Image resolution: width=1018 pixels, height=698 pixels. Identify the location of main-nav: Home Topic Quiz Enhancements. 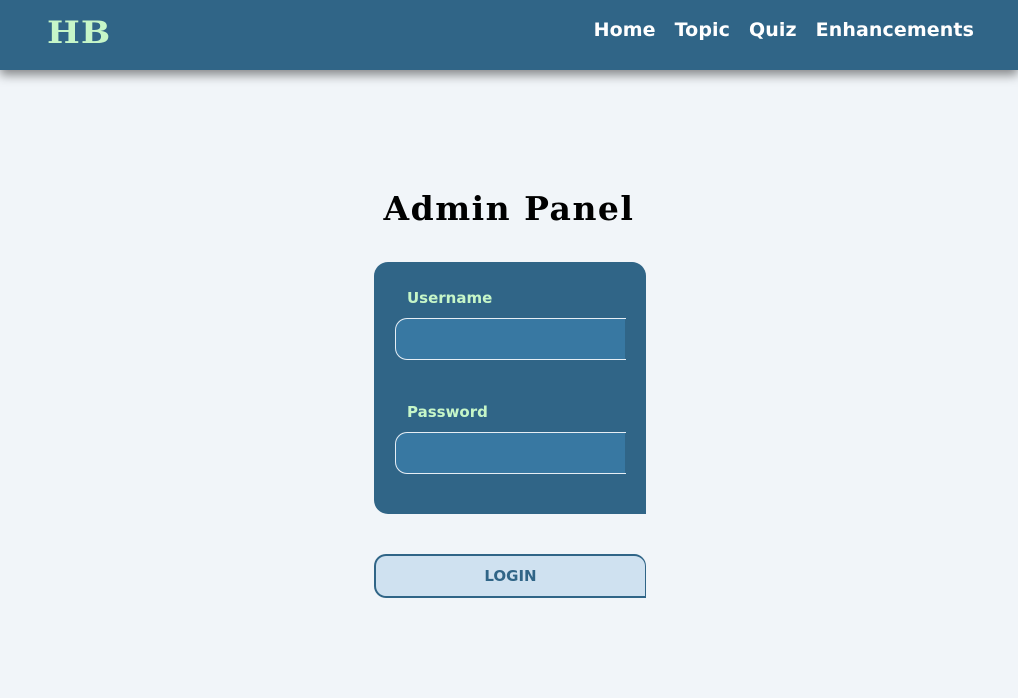
(784, 30).